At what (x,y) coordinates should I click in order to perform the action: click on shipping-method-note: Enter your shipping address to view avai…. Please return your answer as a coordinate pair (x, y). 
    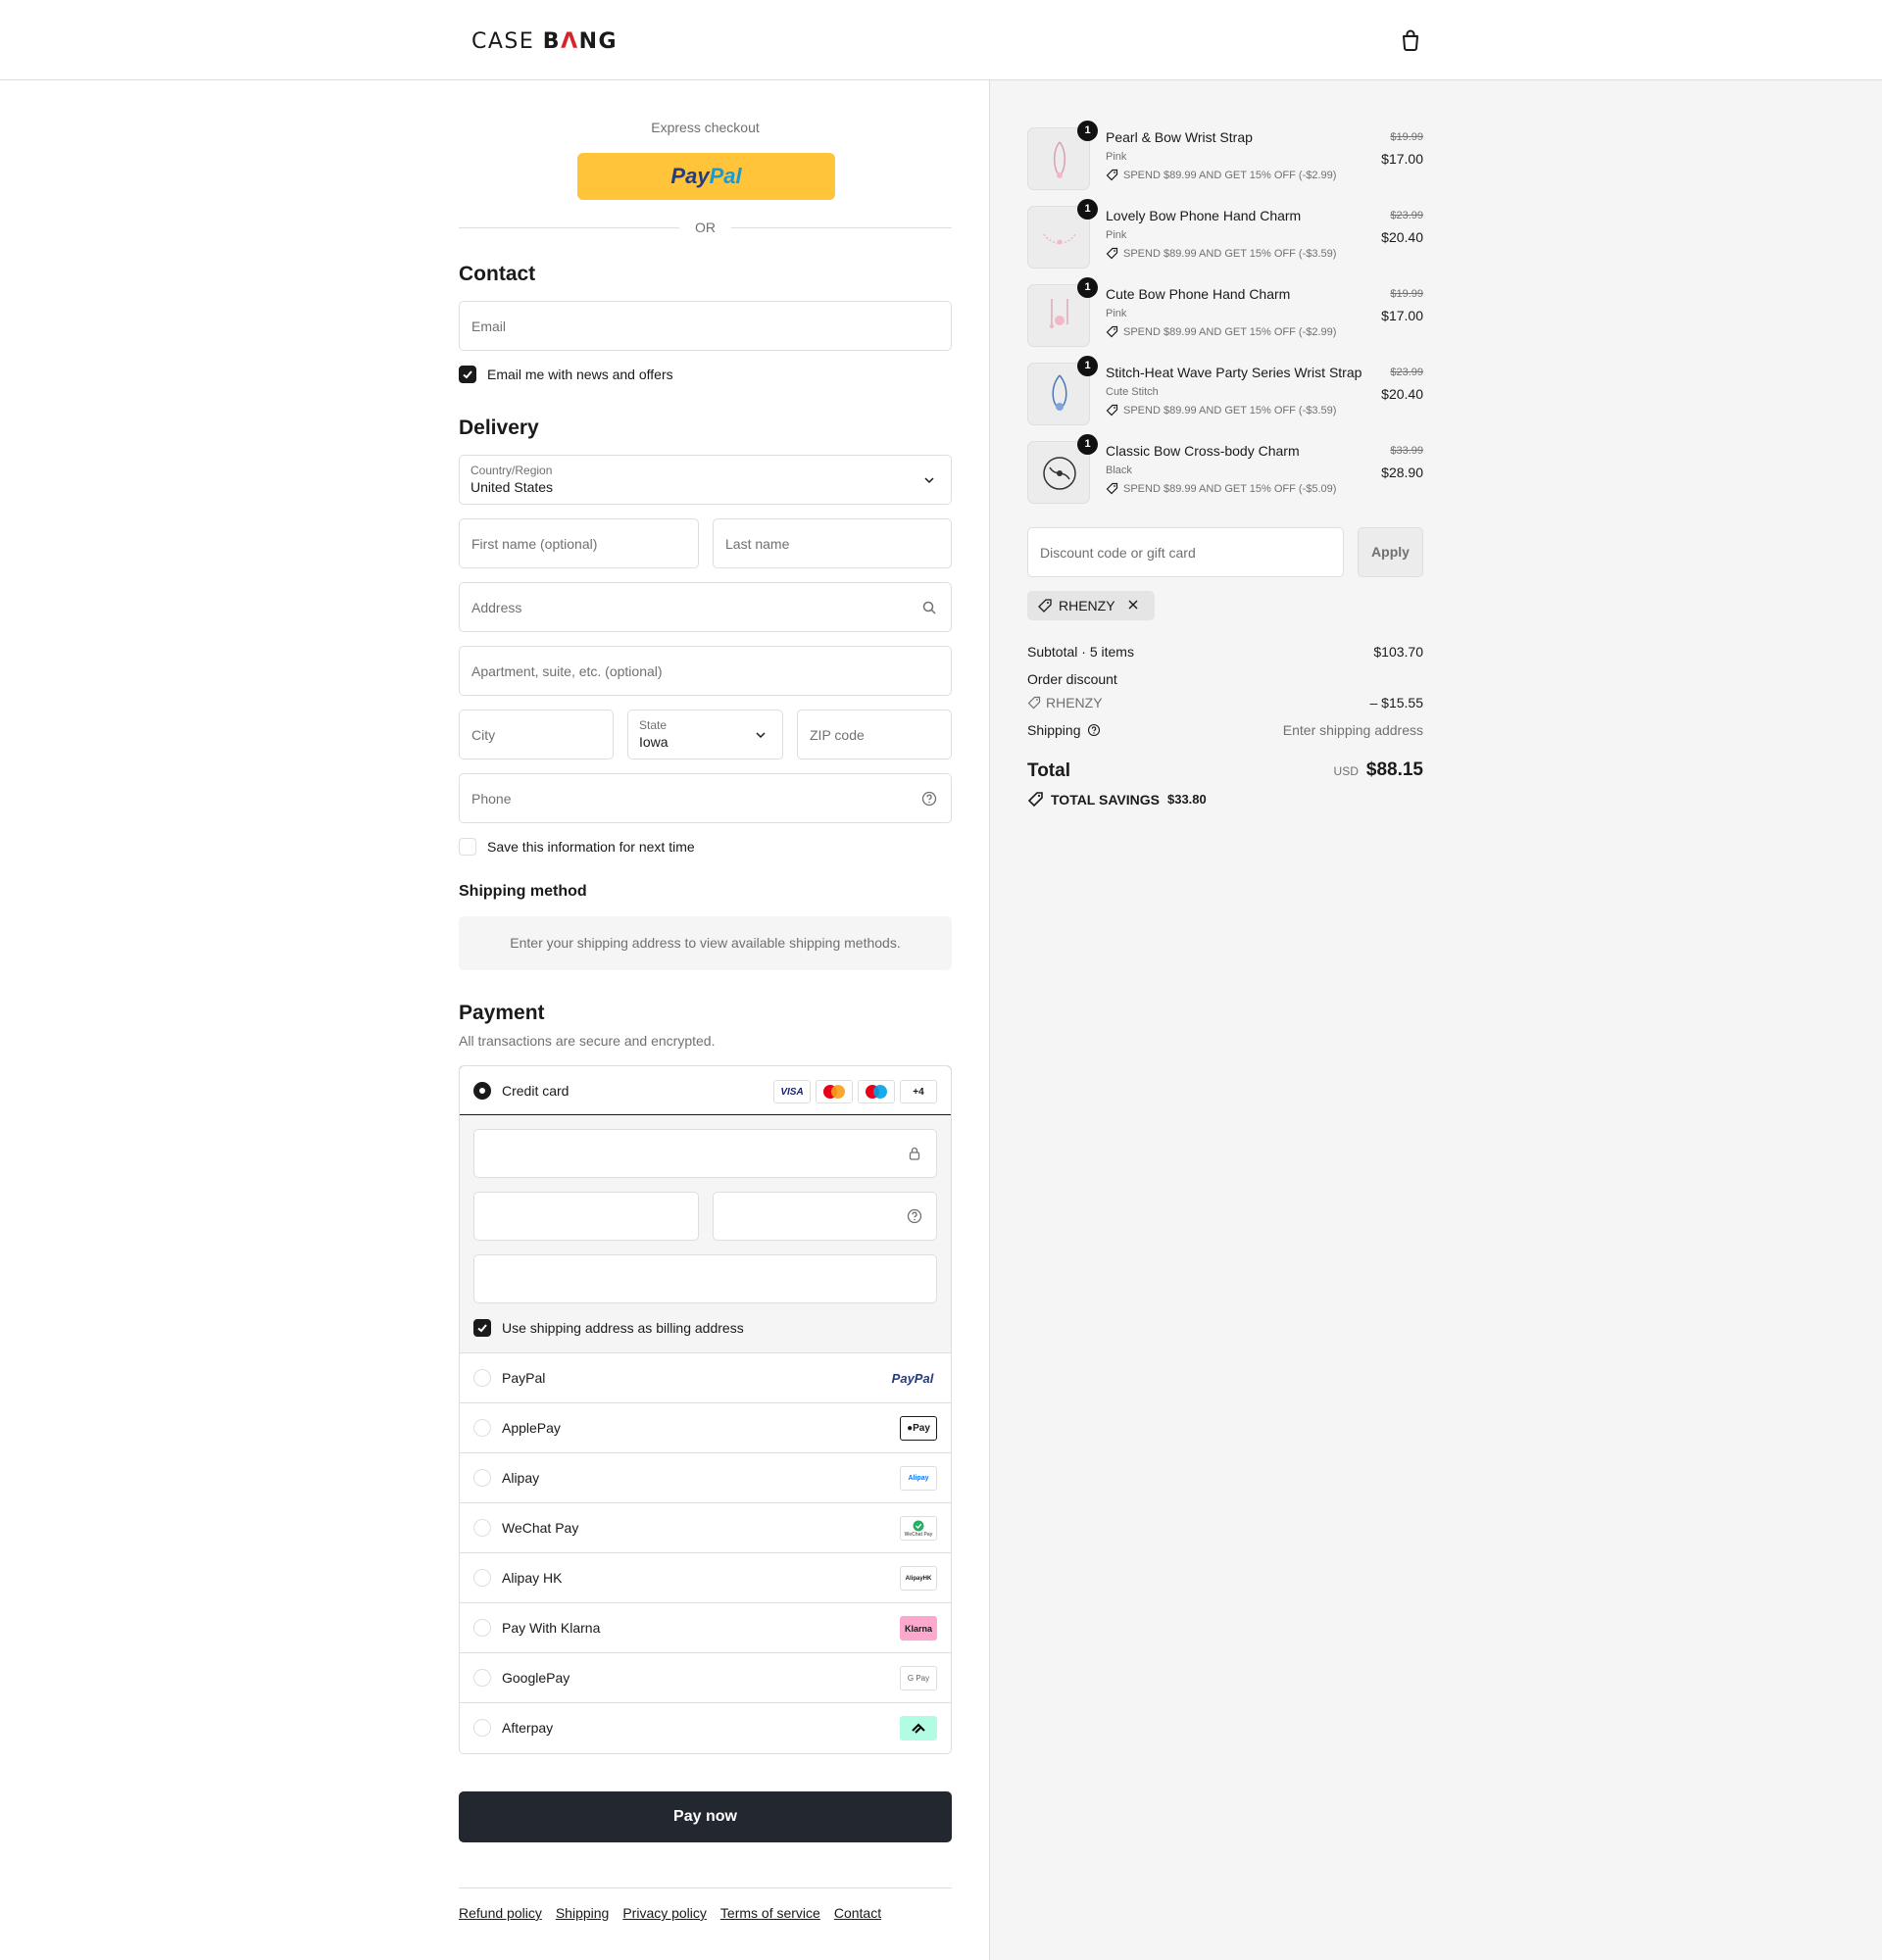
    Looking at the image, I should click on (705, 943).